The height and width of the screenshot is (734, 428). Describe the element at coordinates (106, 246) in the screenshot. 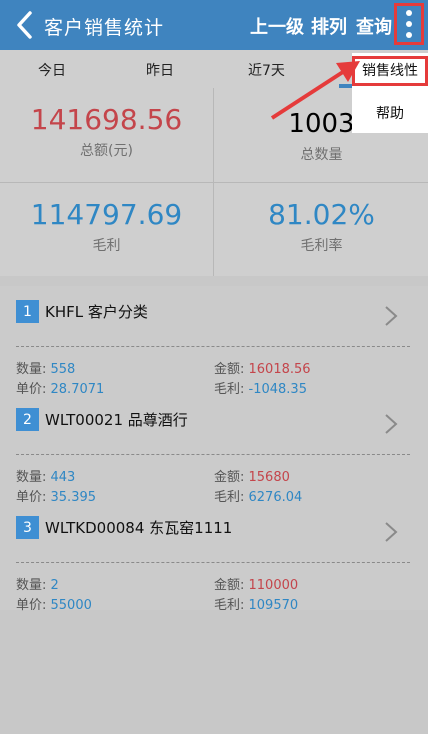

I see `stat-label: 毛利` at that location.